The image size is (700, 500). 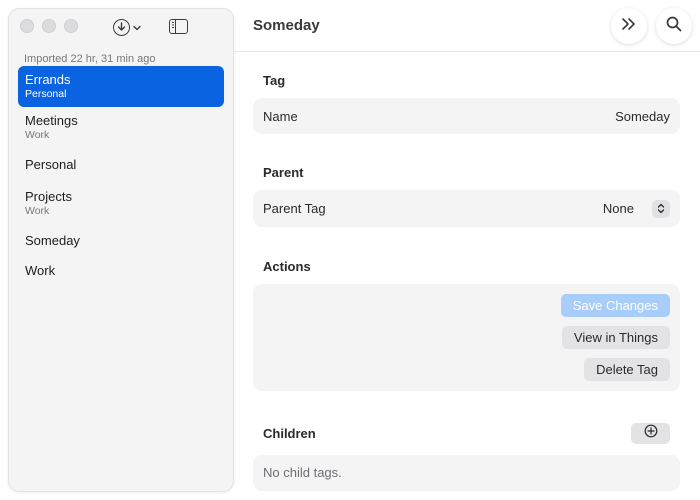 What do you see at coordinates (280, 116) in the screenshot?
I see `name-label: Name` at bounding box center [280, 116].